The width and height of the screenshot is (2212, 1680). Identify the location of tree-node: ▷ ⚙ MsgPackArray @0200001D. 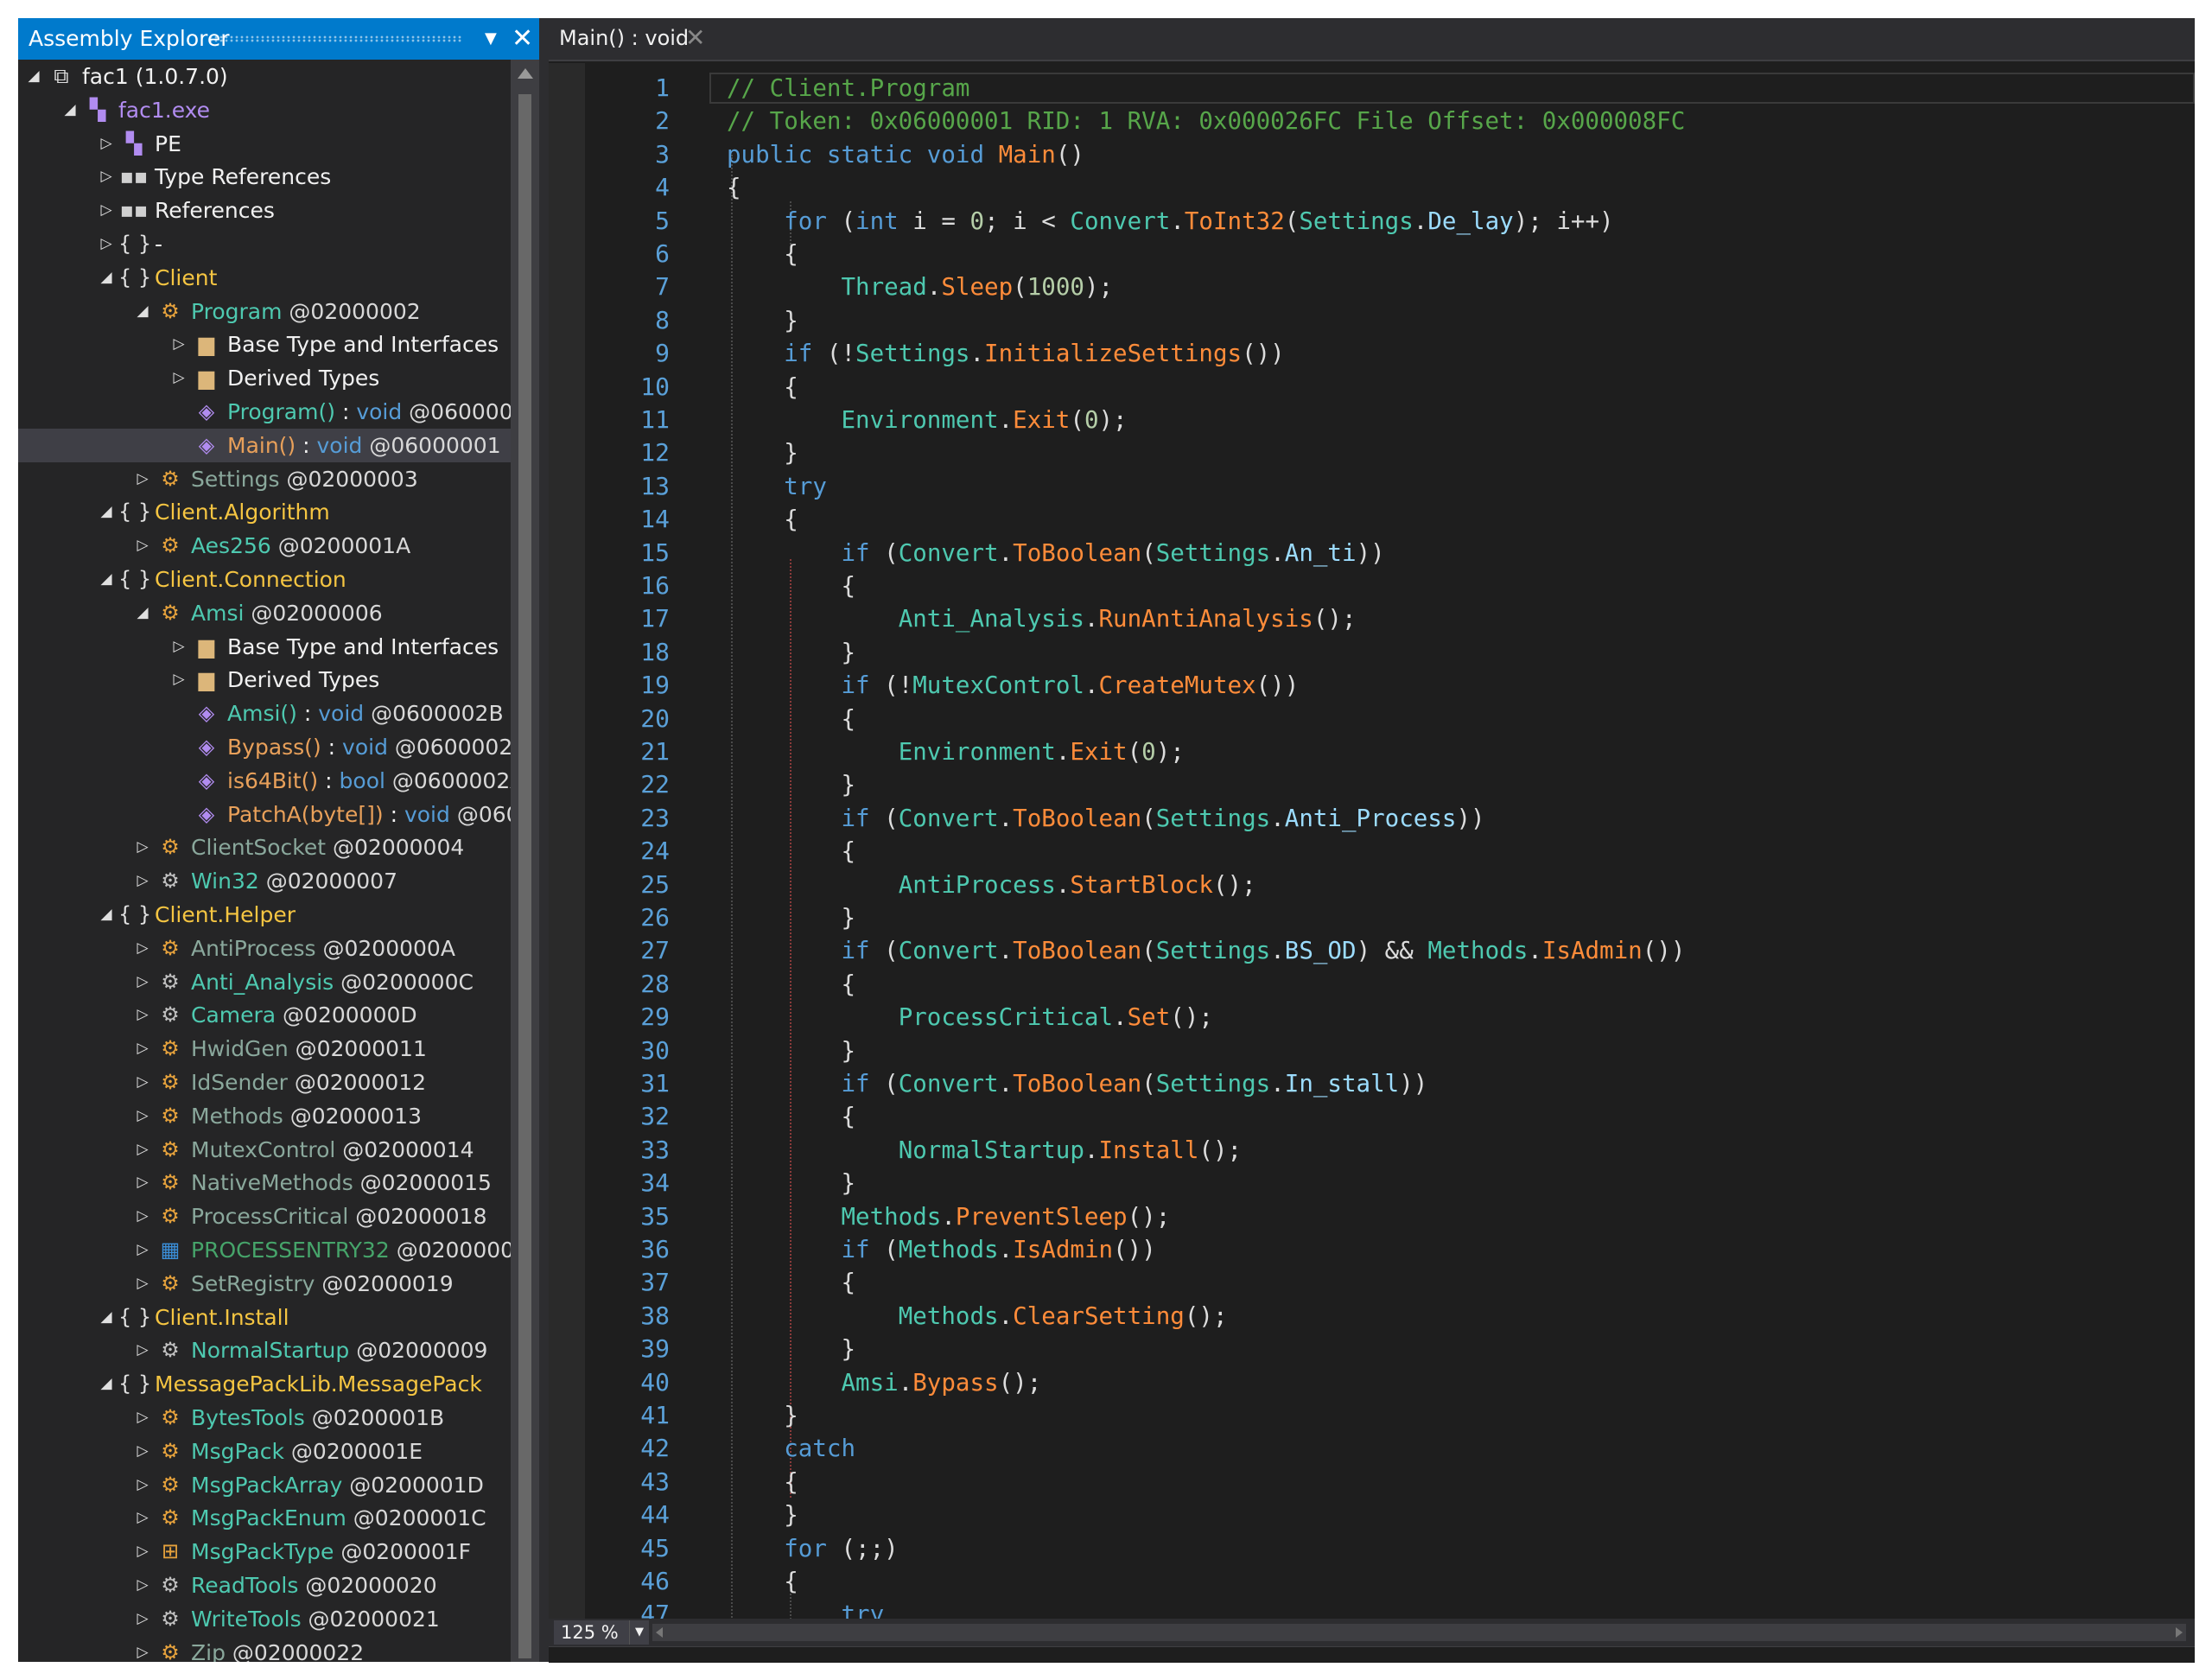
(264, 1485).